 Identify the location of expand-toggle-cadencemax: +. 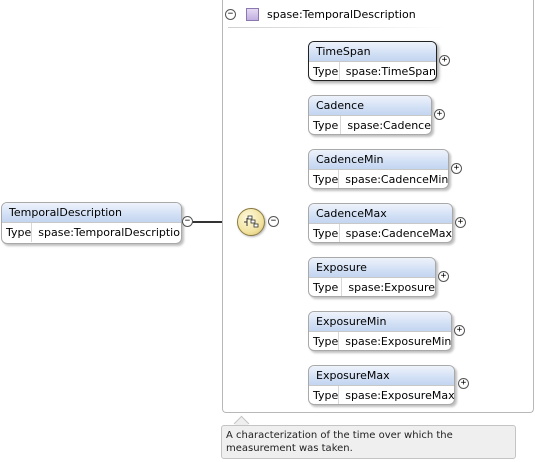
(460, 222).